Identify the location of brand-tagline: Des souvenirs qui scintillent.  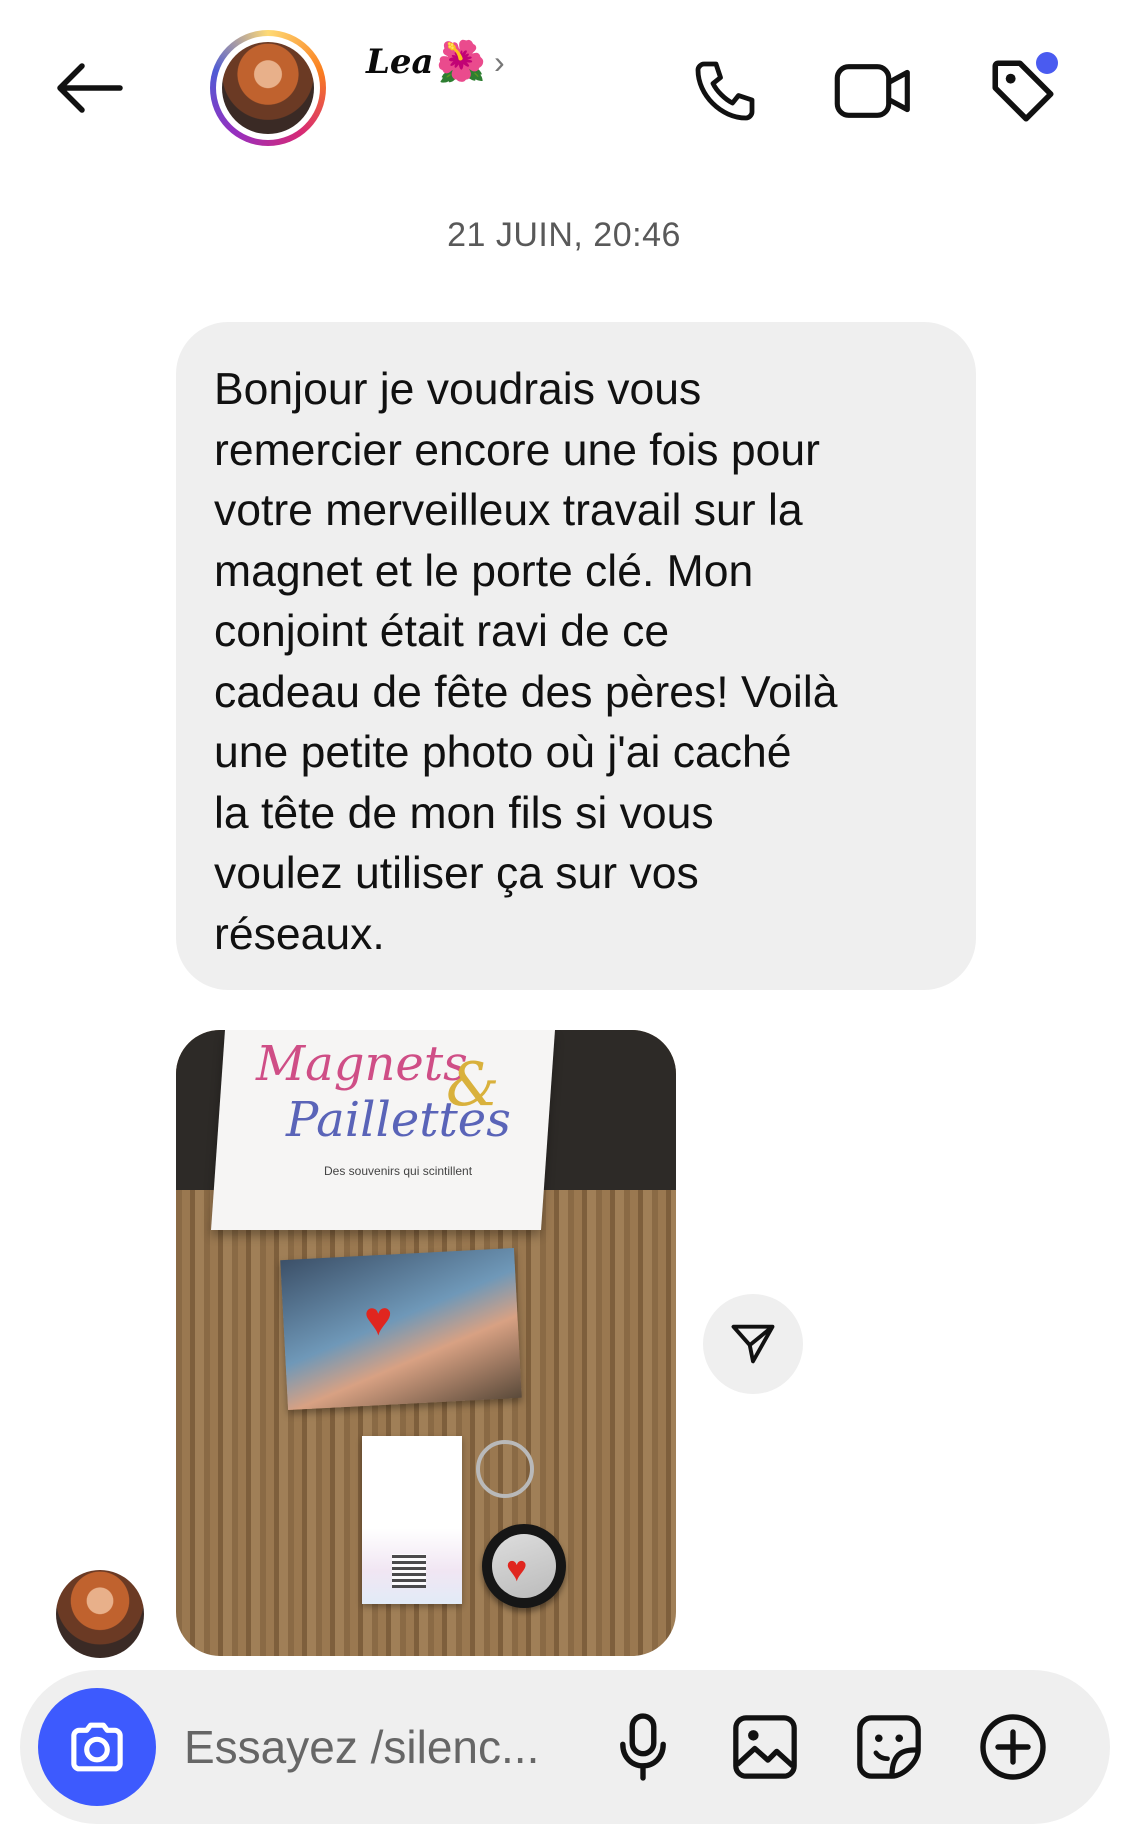
(398, 1171).